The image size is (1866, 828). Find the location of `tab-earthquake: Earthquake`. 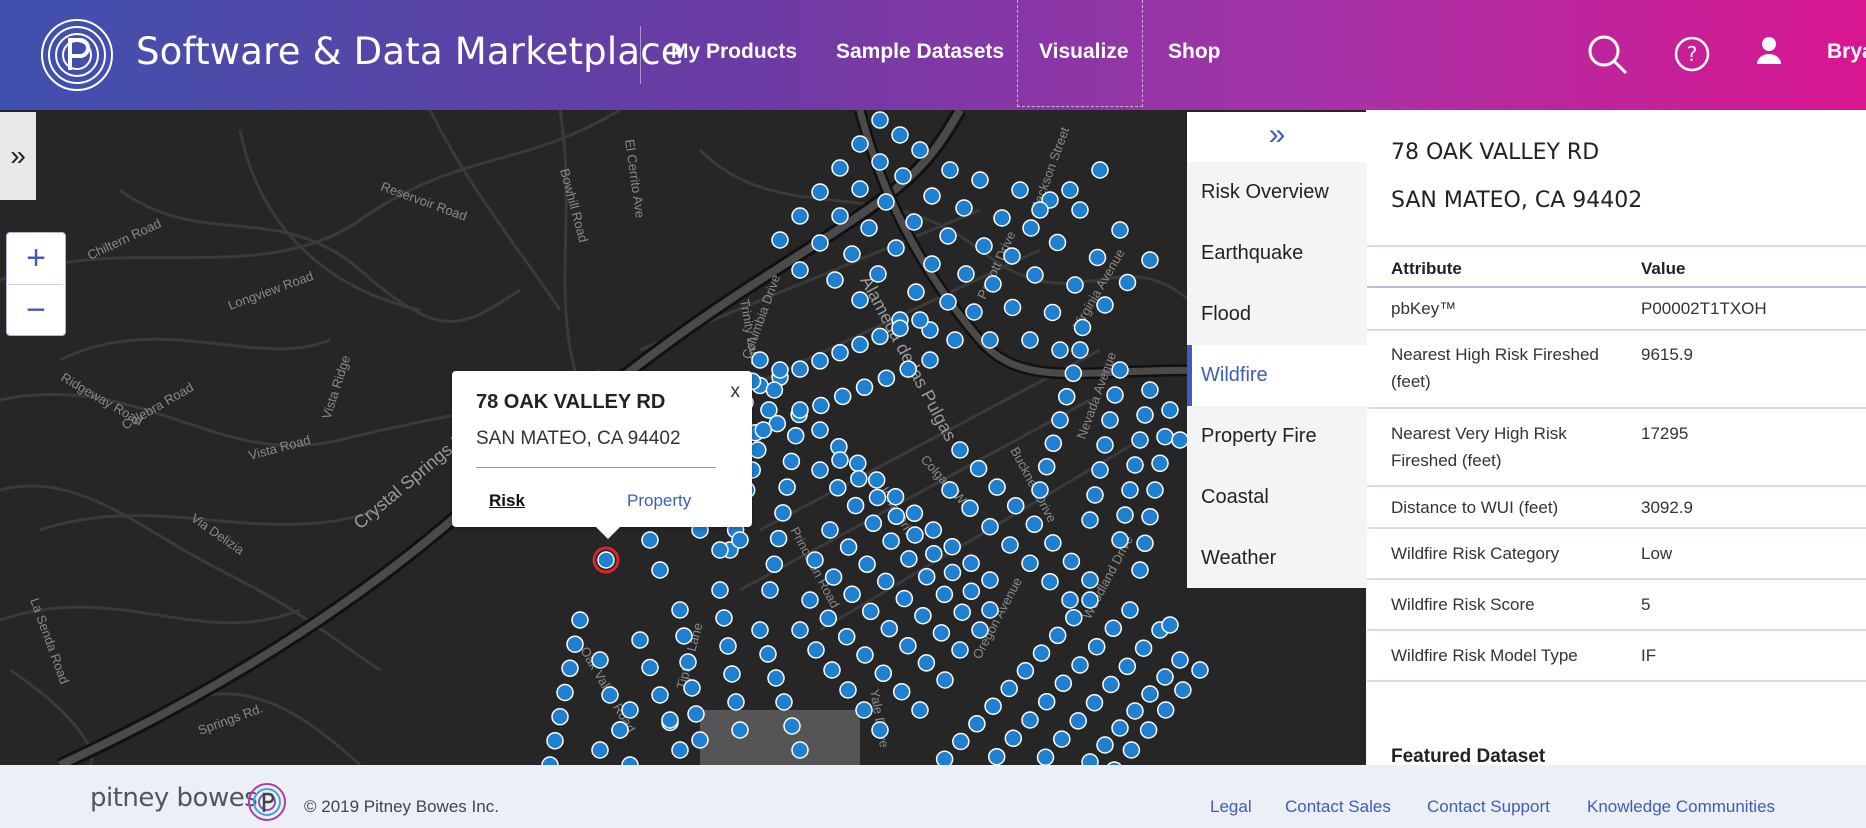

tab-earthquake: Earthquake is located at coordinates (1277, 253).